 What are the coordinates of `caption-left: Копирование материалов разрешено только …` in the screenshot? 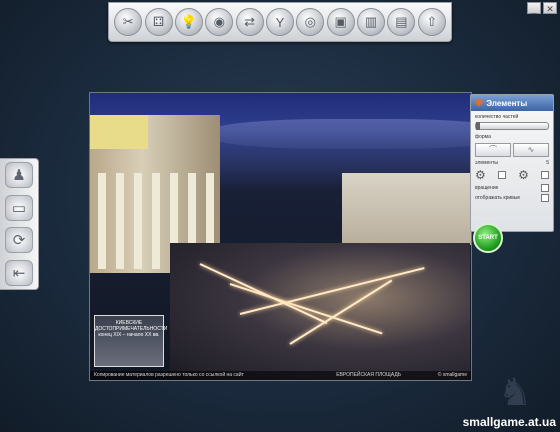 It's located at (169, 375).